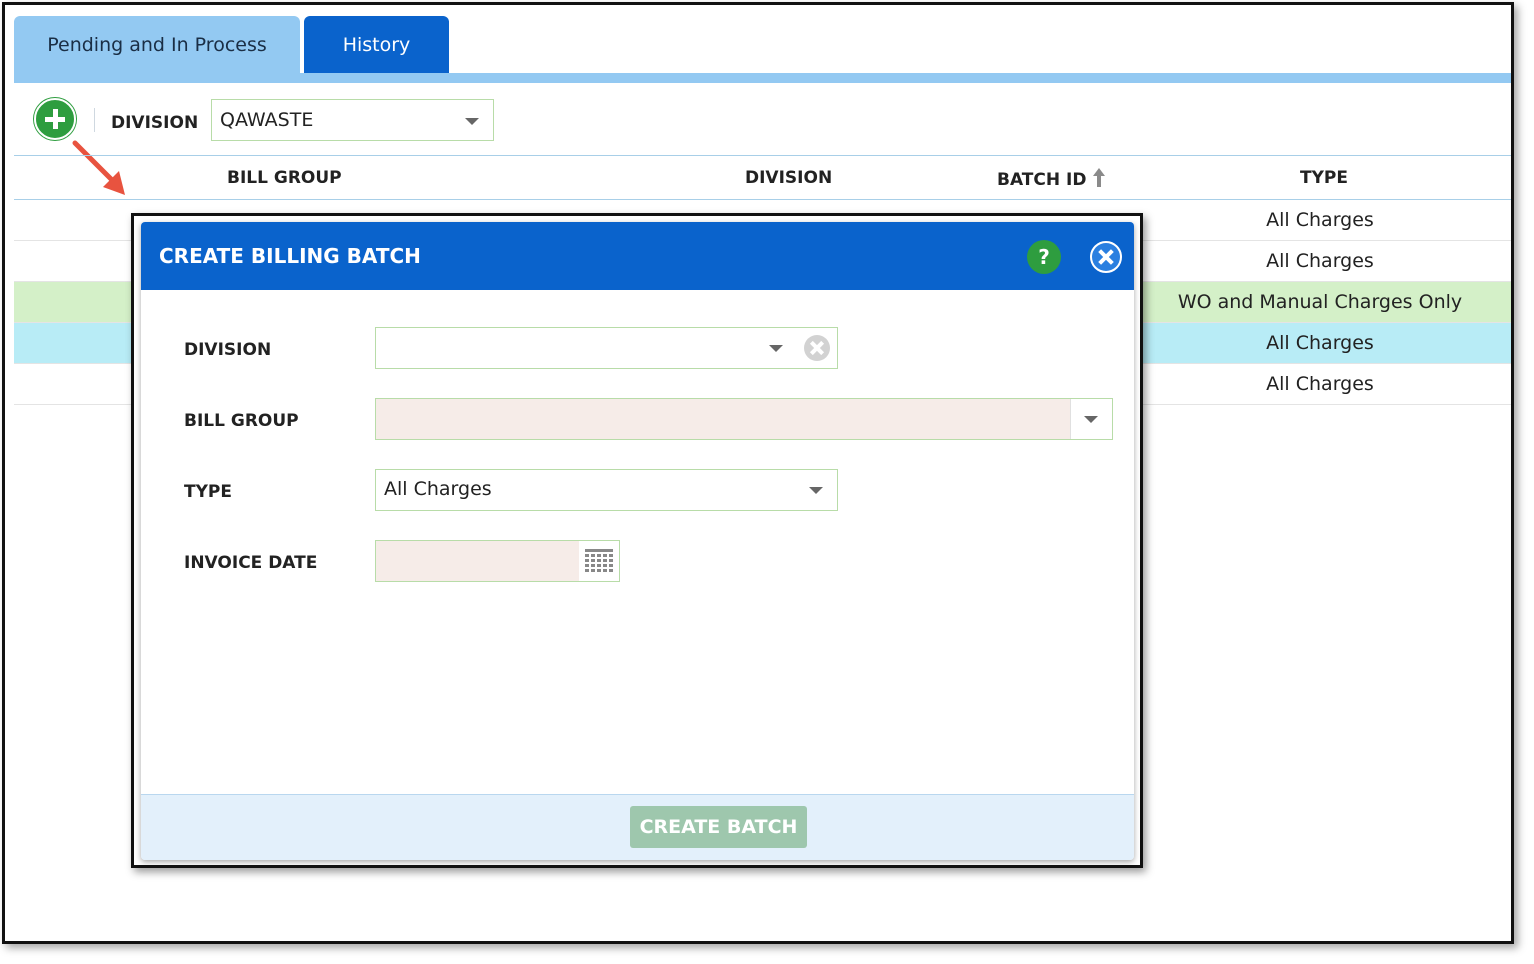  Describe the element at coordinates (744, 419) in the screenshot. I see `bill-group-field` at that location.